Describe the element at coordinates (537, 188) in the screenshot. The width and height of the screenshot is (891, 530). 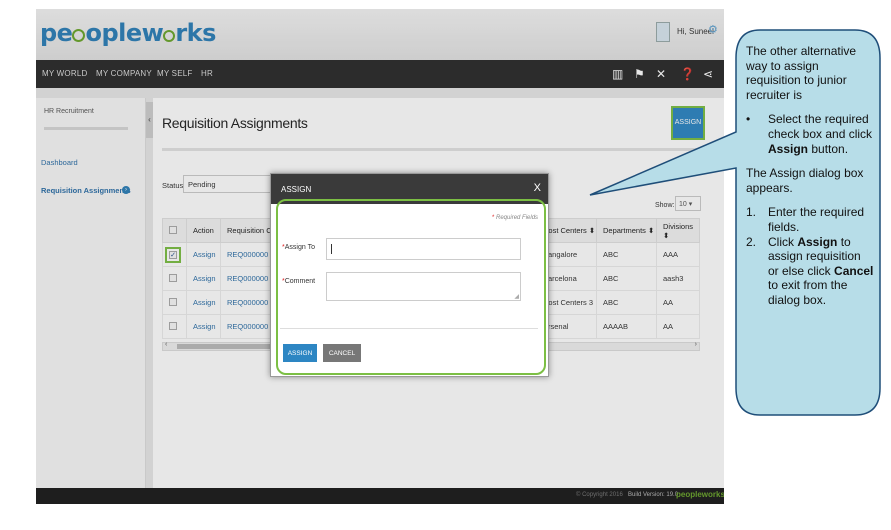
I see `close-icon: X` at that location.